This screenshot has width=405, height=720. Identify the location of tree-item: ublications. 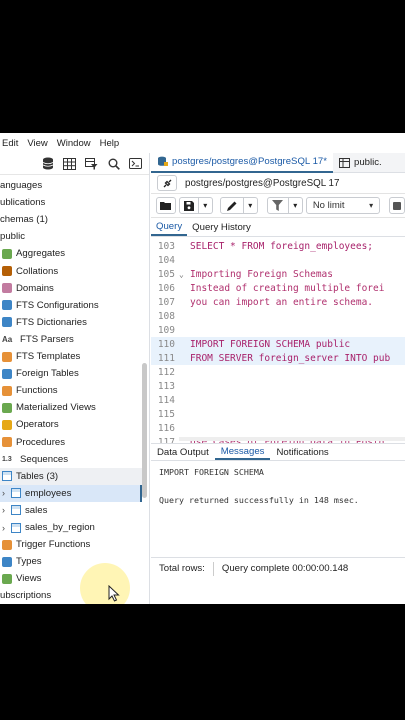
(71, 202).